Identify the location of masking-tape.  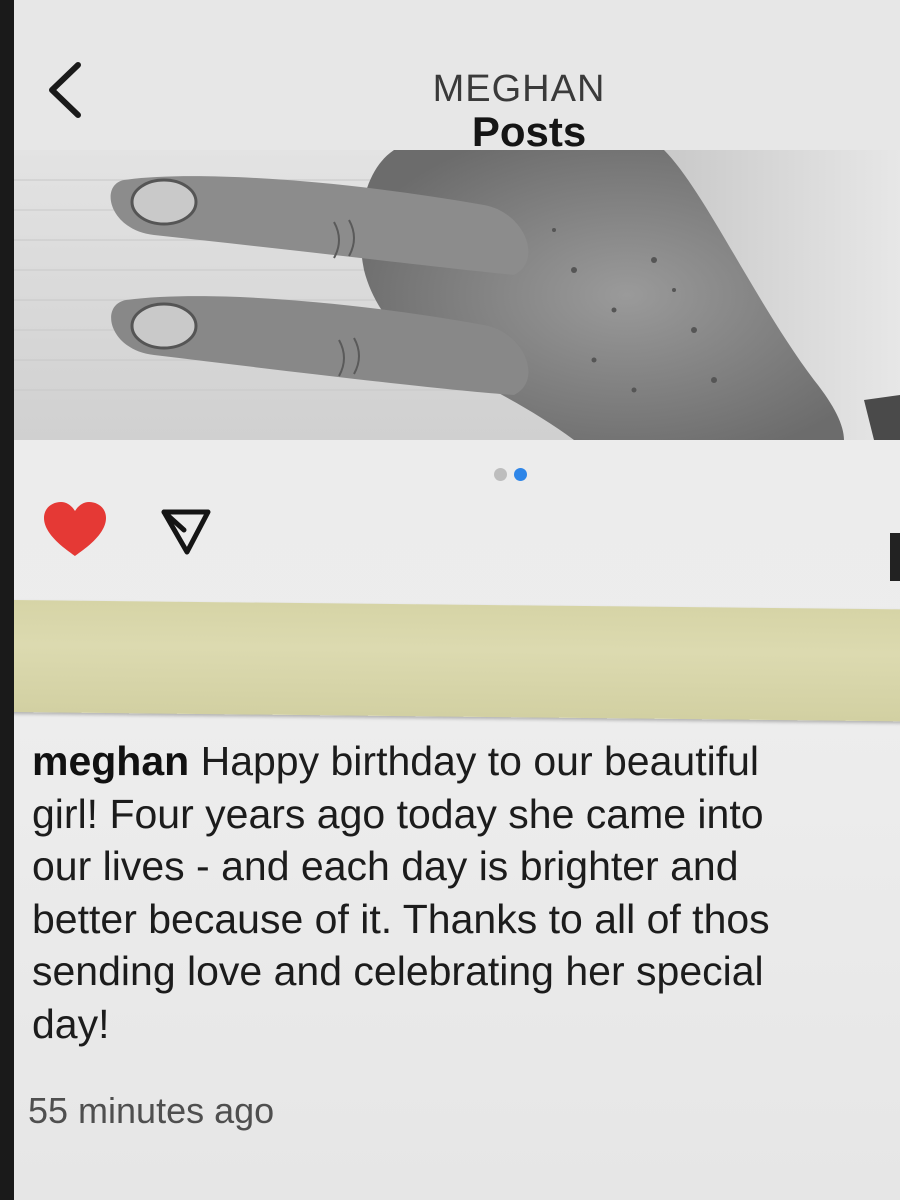
(457, 661).